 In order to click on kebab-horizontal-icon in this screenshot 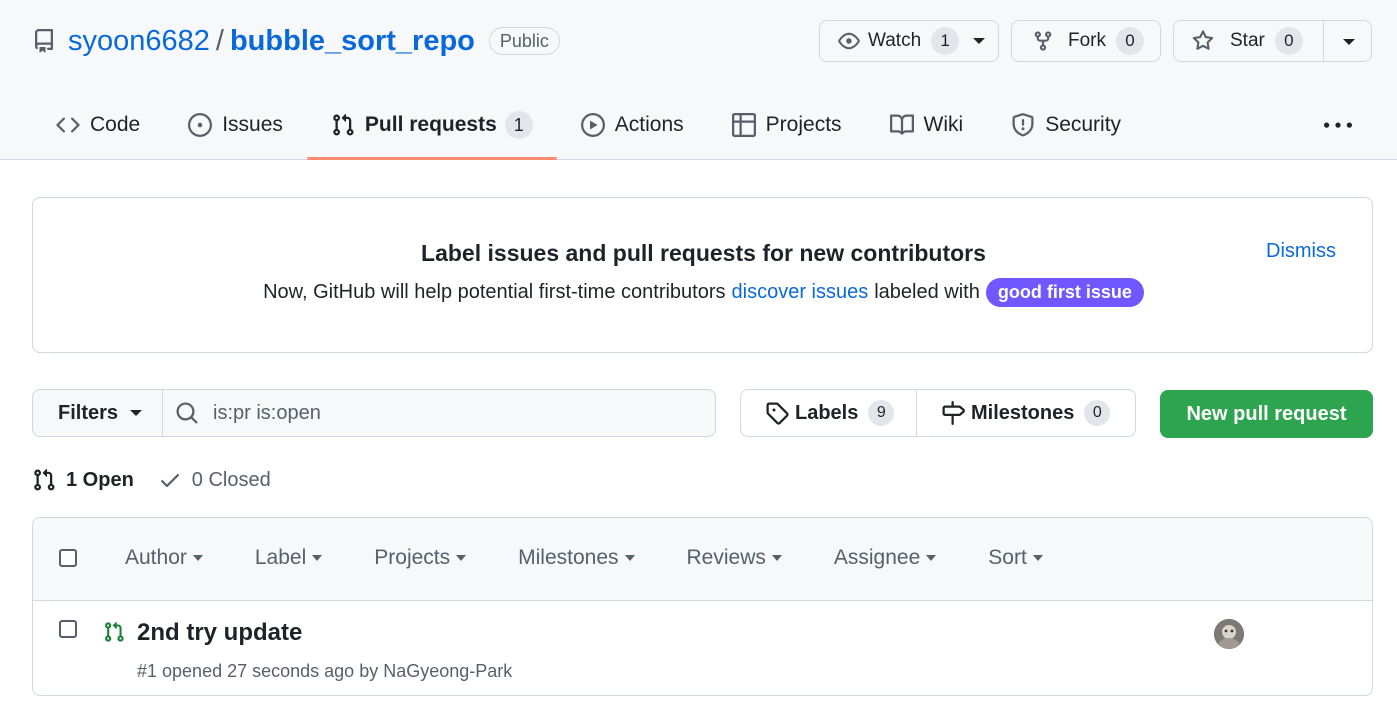, I will do `click(1338, 126)`.